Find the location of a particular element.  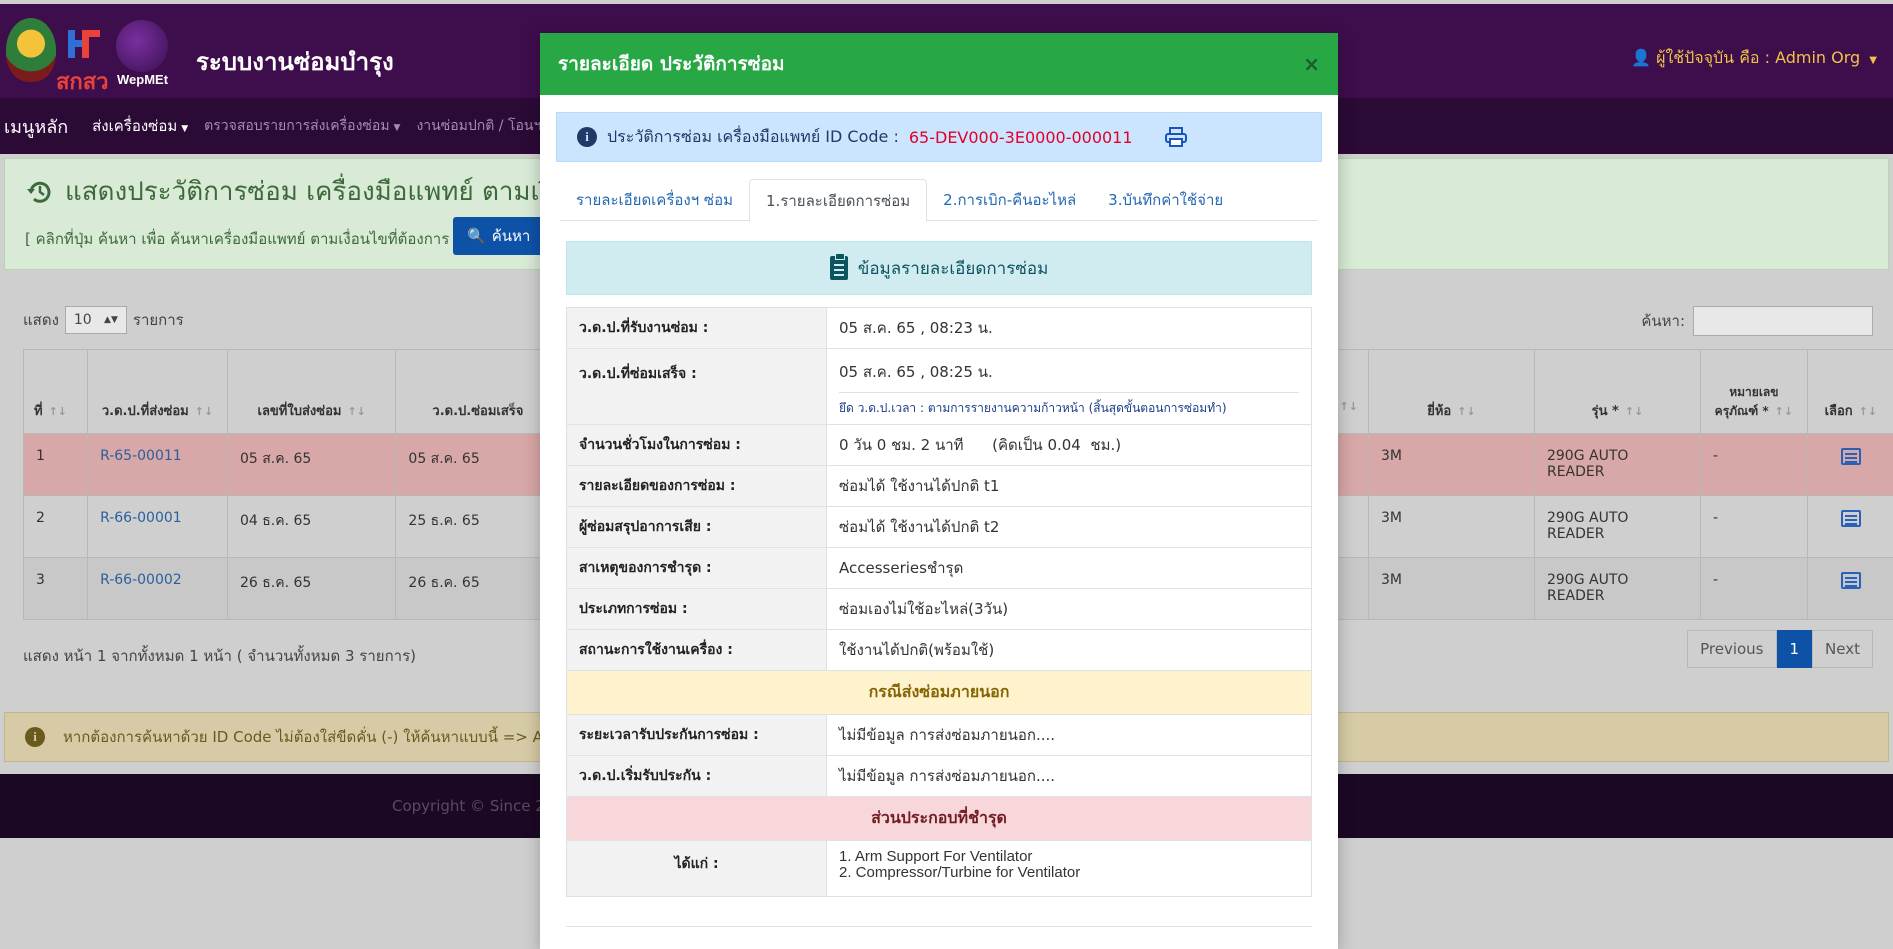

info-icon: i is located at coordinates (35, 737).